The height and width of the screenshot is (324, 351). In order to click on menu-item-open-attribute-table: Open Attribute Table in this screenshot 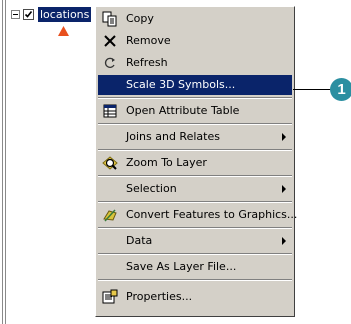, I will do `click(195, 111)`.